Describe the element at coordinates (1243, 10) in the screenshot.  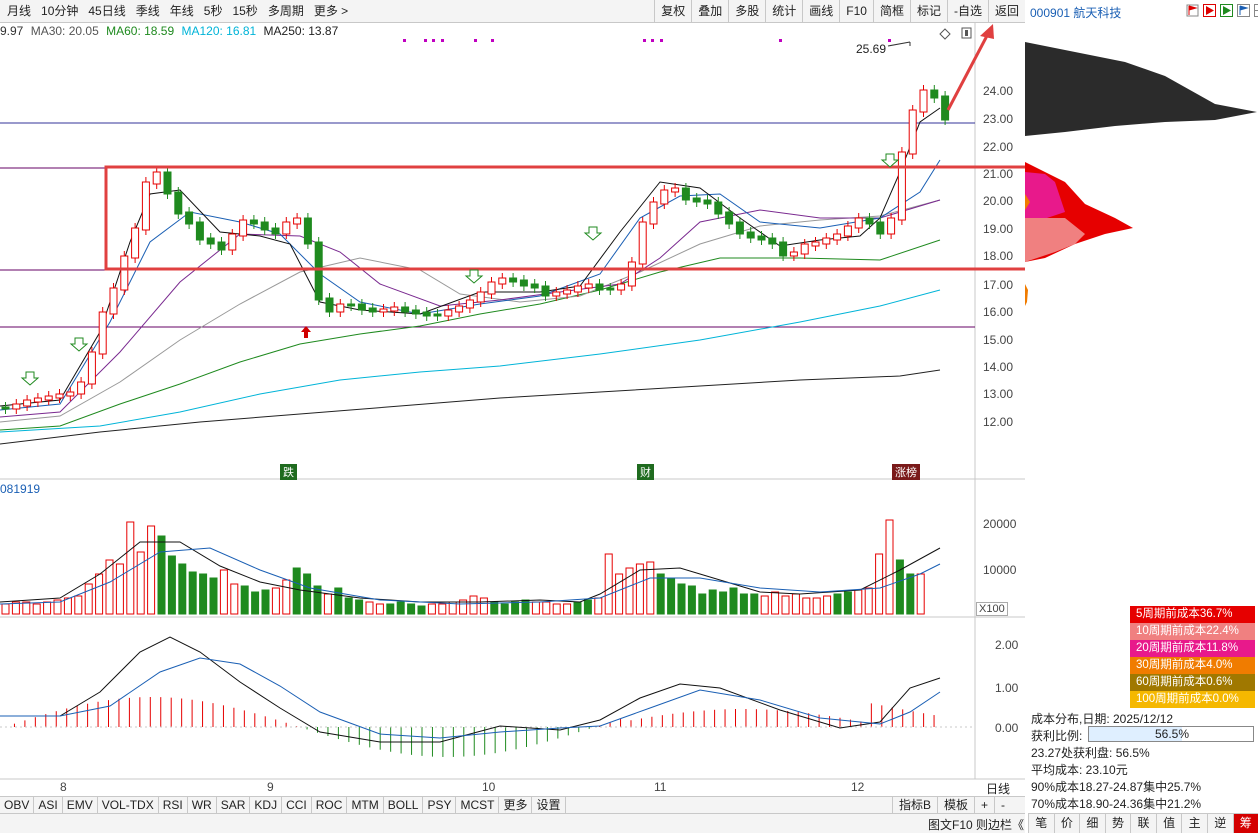
I see `flag-blue-icon` at that location.